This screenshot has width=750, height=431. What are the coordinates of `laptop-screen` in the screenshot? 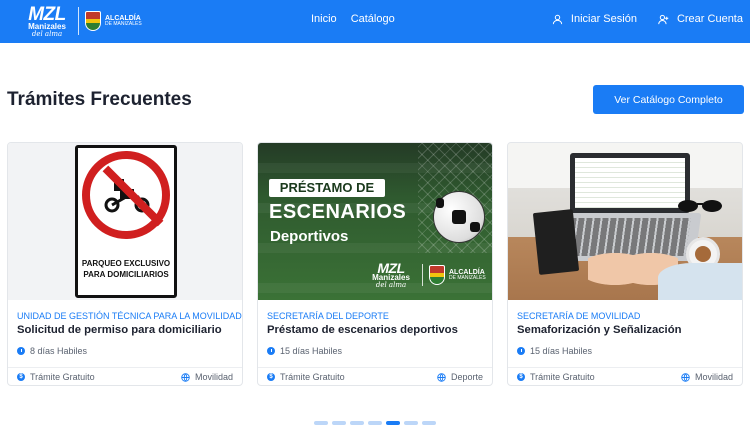 It's located at (630, 183).